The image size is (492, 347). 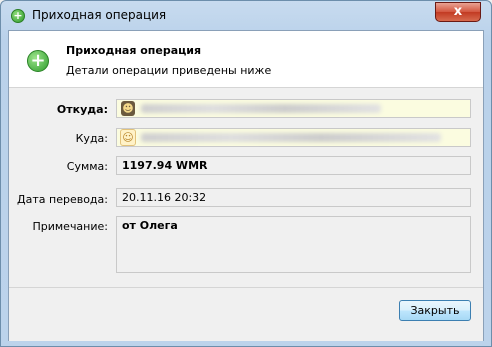 I want to click on close-button: Закрыть, so click(x=435, y=310).